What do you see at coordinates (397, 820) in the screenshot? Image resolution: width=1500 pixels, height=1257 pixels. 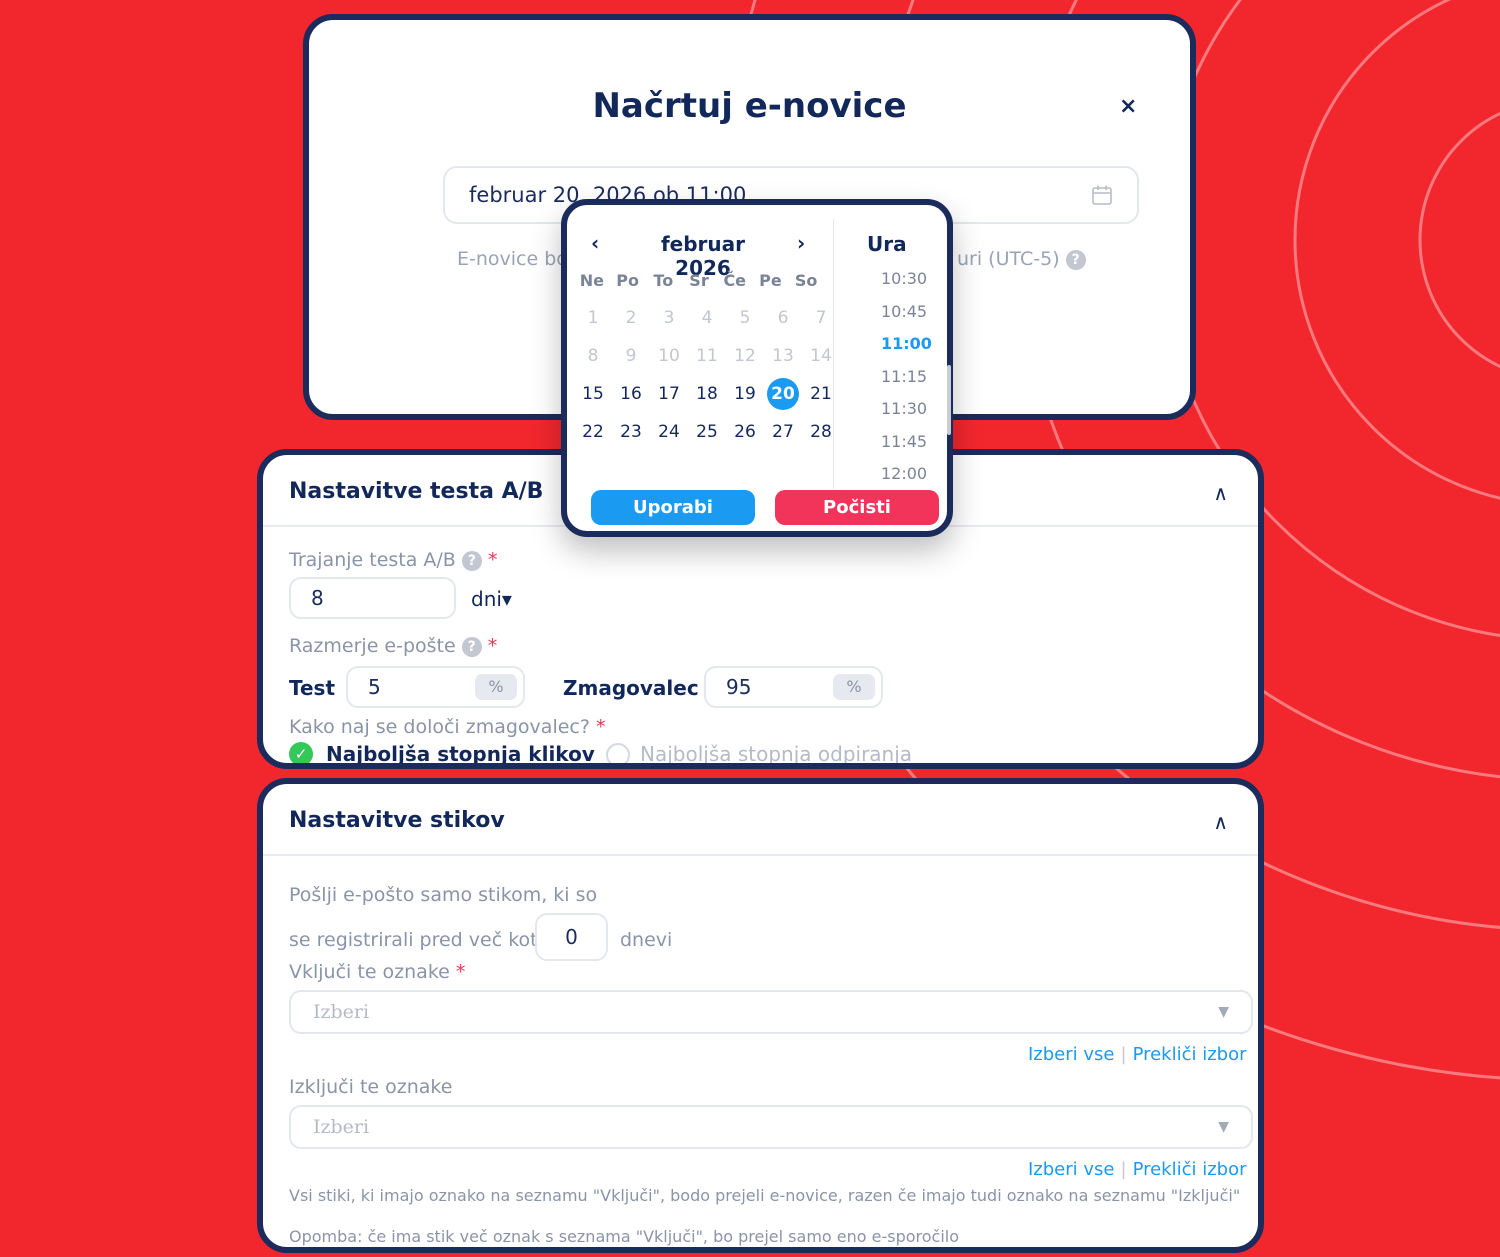 I see `contacts-section-title: Nastavitve stikov` at bounding box center [397, 820].